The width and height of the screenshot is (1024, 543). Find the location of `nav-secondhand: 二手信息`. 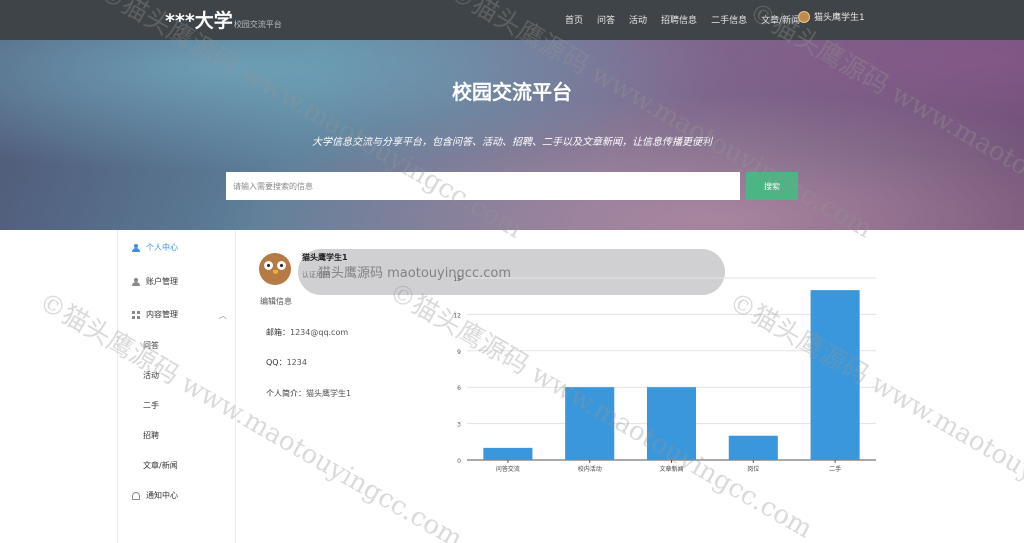

nav-secondhand: 二手信息 is located at coordinates (729, 19).